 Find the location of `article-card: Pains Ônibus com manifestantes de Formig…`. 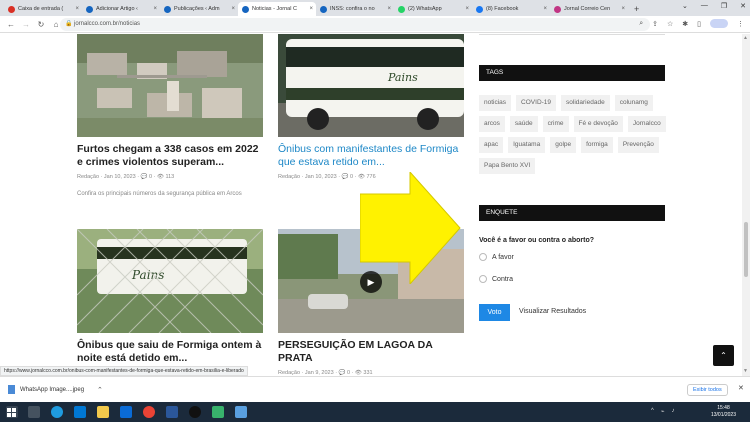

article-card: Pains Ônibus com manifestantes de Formig… is located at coordinates (371, 107).